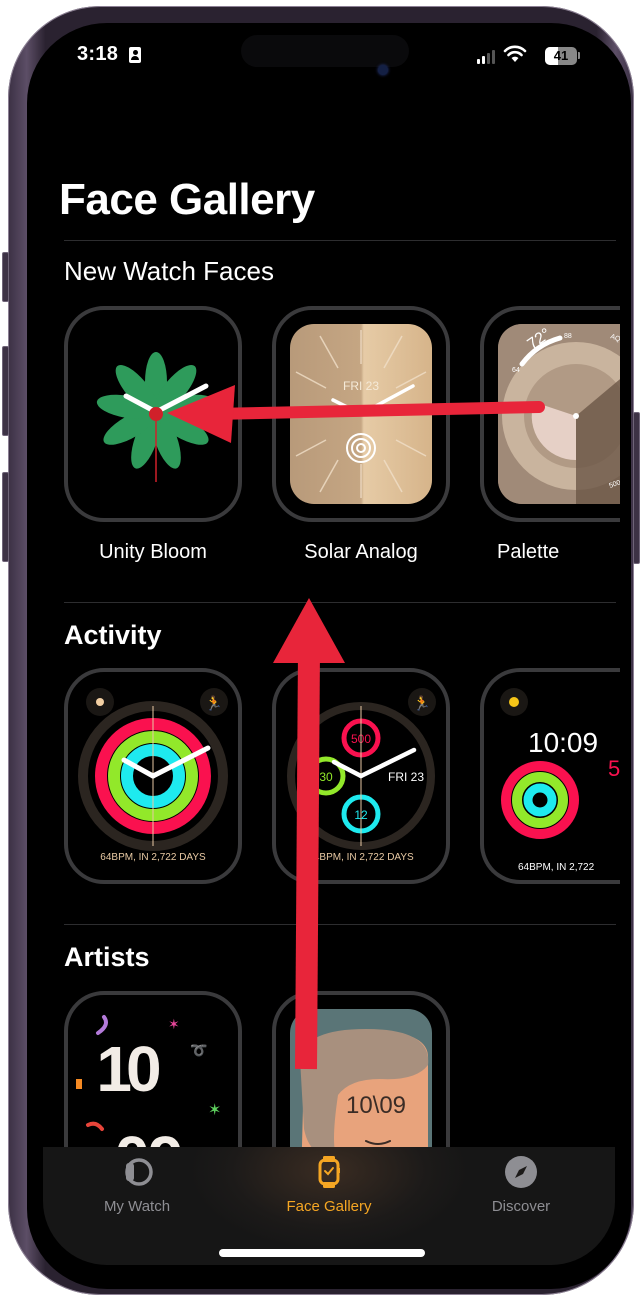 This screenshot has width=642, height=1301. What do you see at coordinates (137, 1206) in the screenshot?
I see `tab-label: My Watch` at bounding box center [137, 1206].